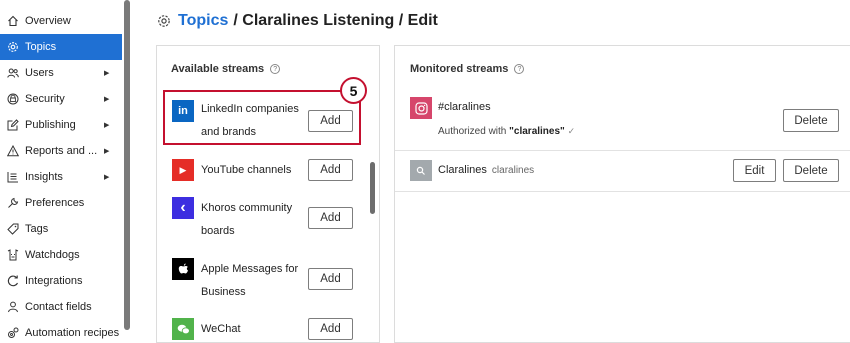 The image size is (850, 343). Describe the element at coordinates (45, 99) in the screenshot. I see `sidebar-item-label: Security` at that location.